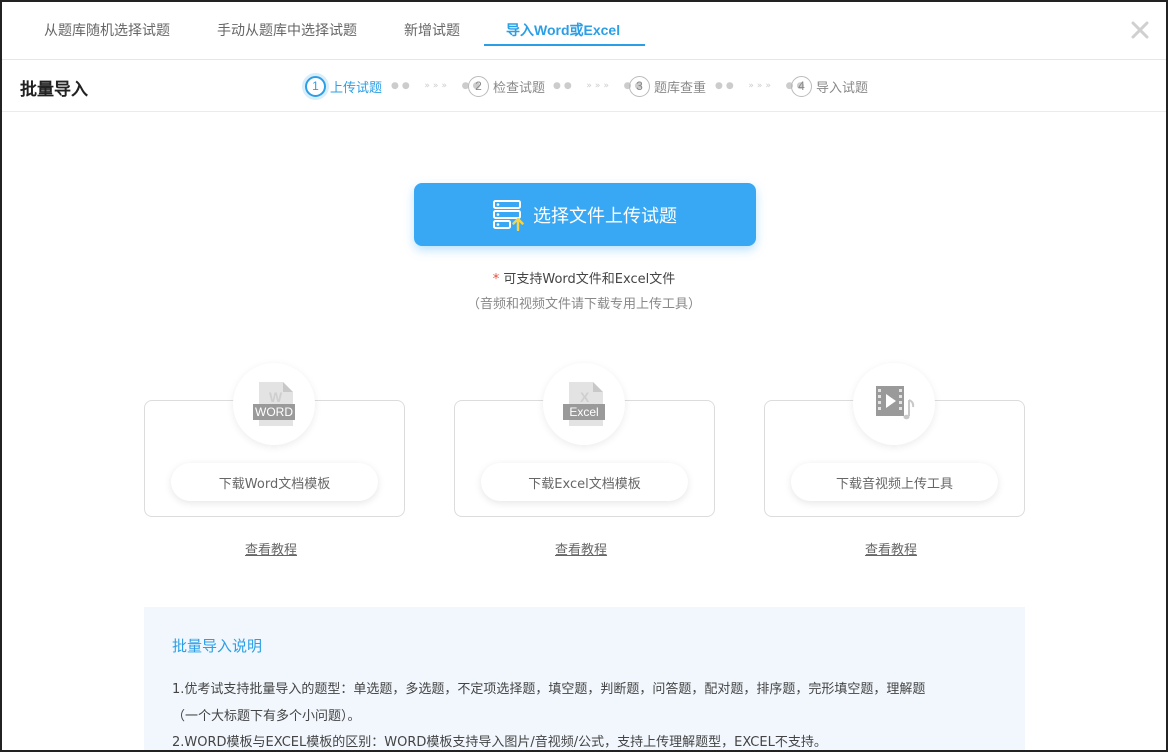 This screenshot has width=1168, height=752. I want to click on support-text: 可支持Word文件和Excel文件, so click(589, 279).